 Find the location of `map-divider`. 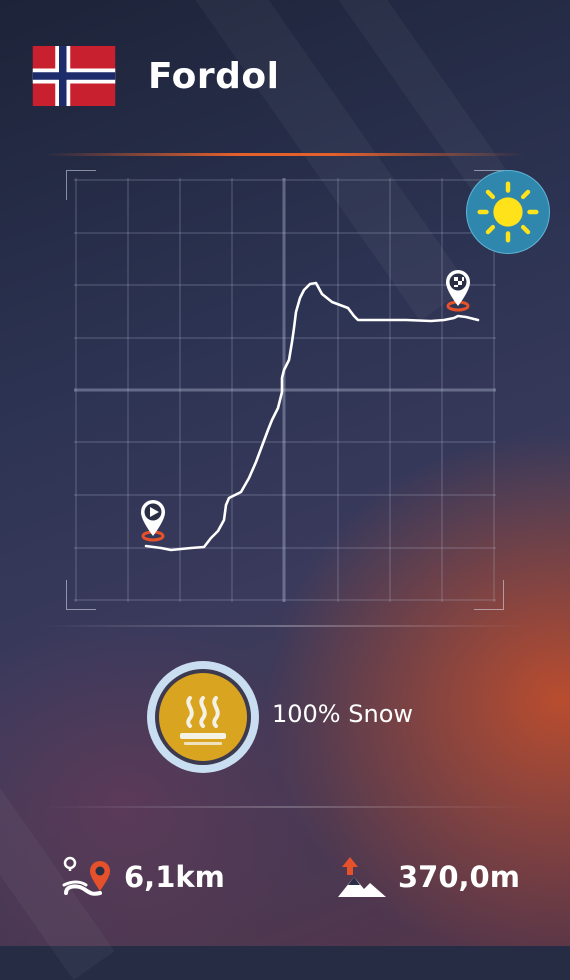

map-divider is located at coordinates (285, 626).